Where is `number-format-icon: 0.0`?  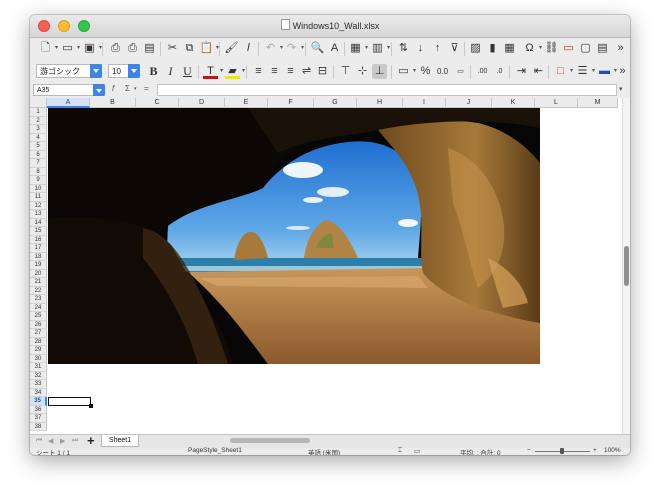
number-format-icon: 0.0 is located at coordinates (442, 71).